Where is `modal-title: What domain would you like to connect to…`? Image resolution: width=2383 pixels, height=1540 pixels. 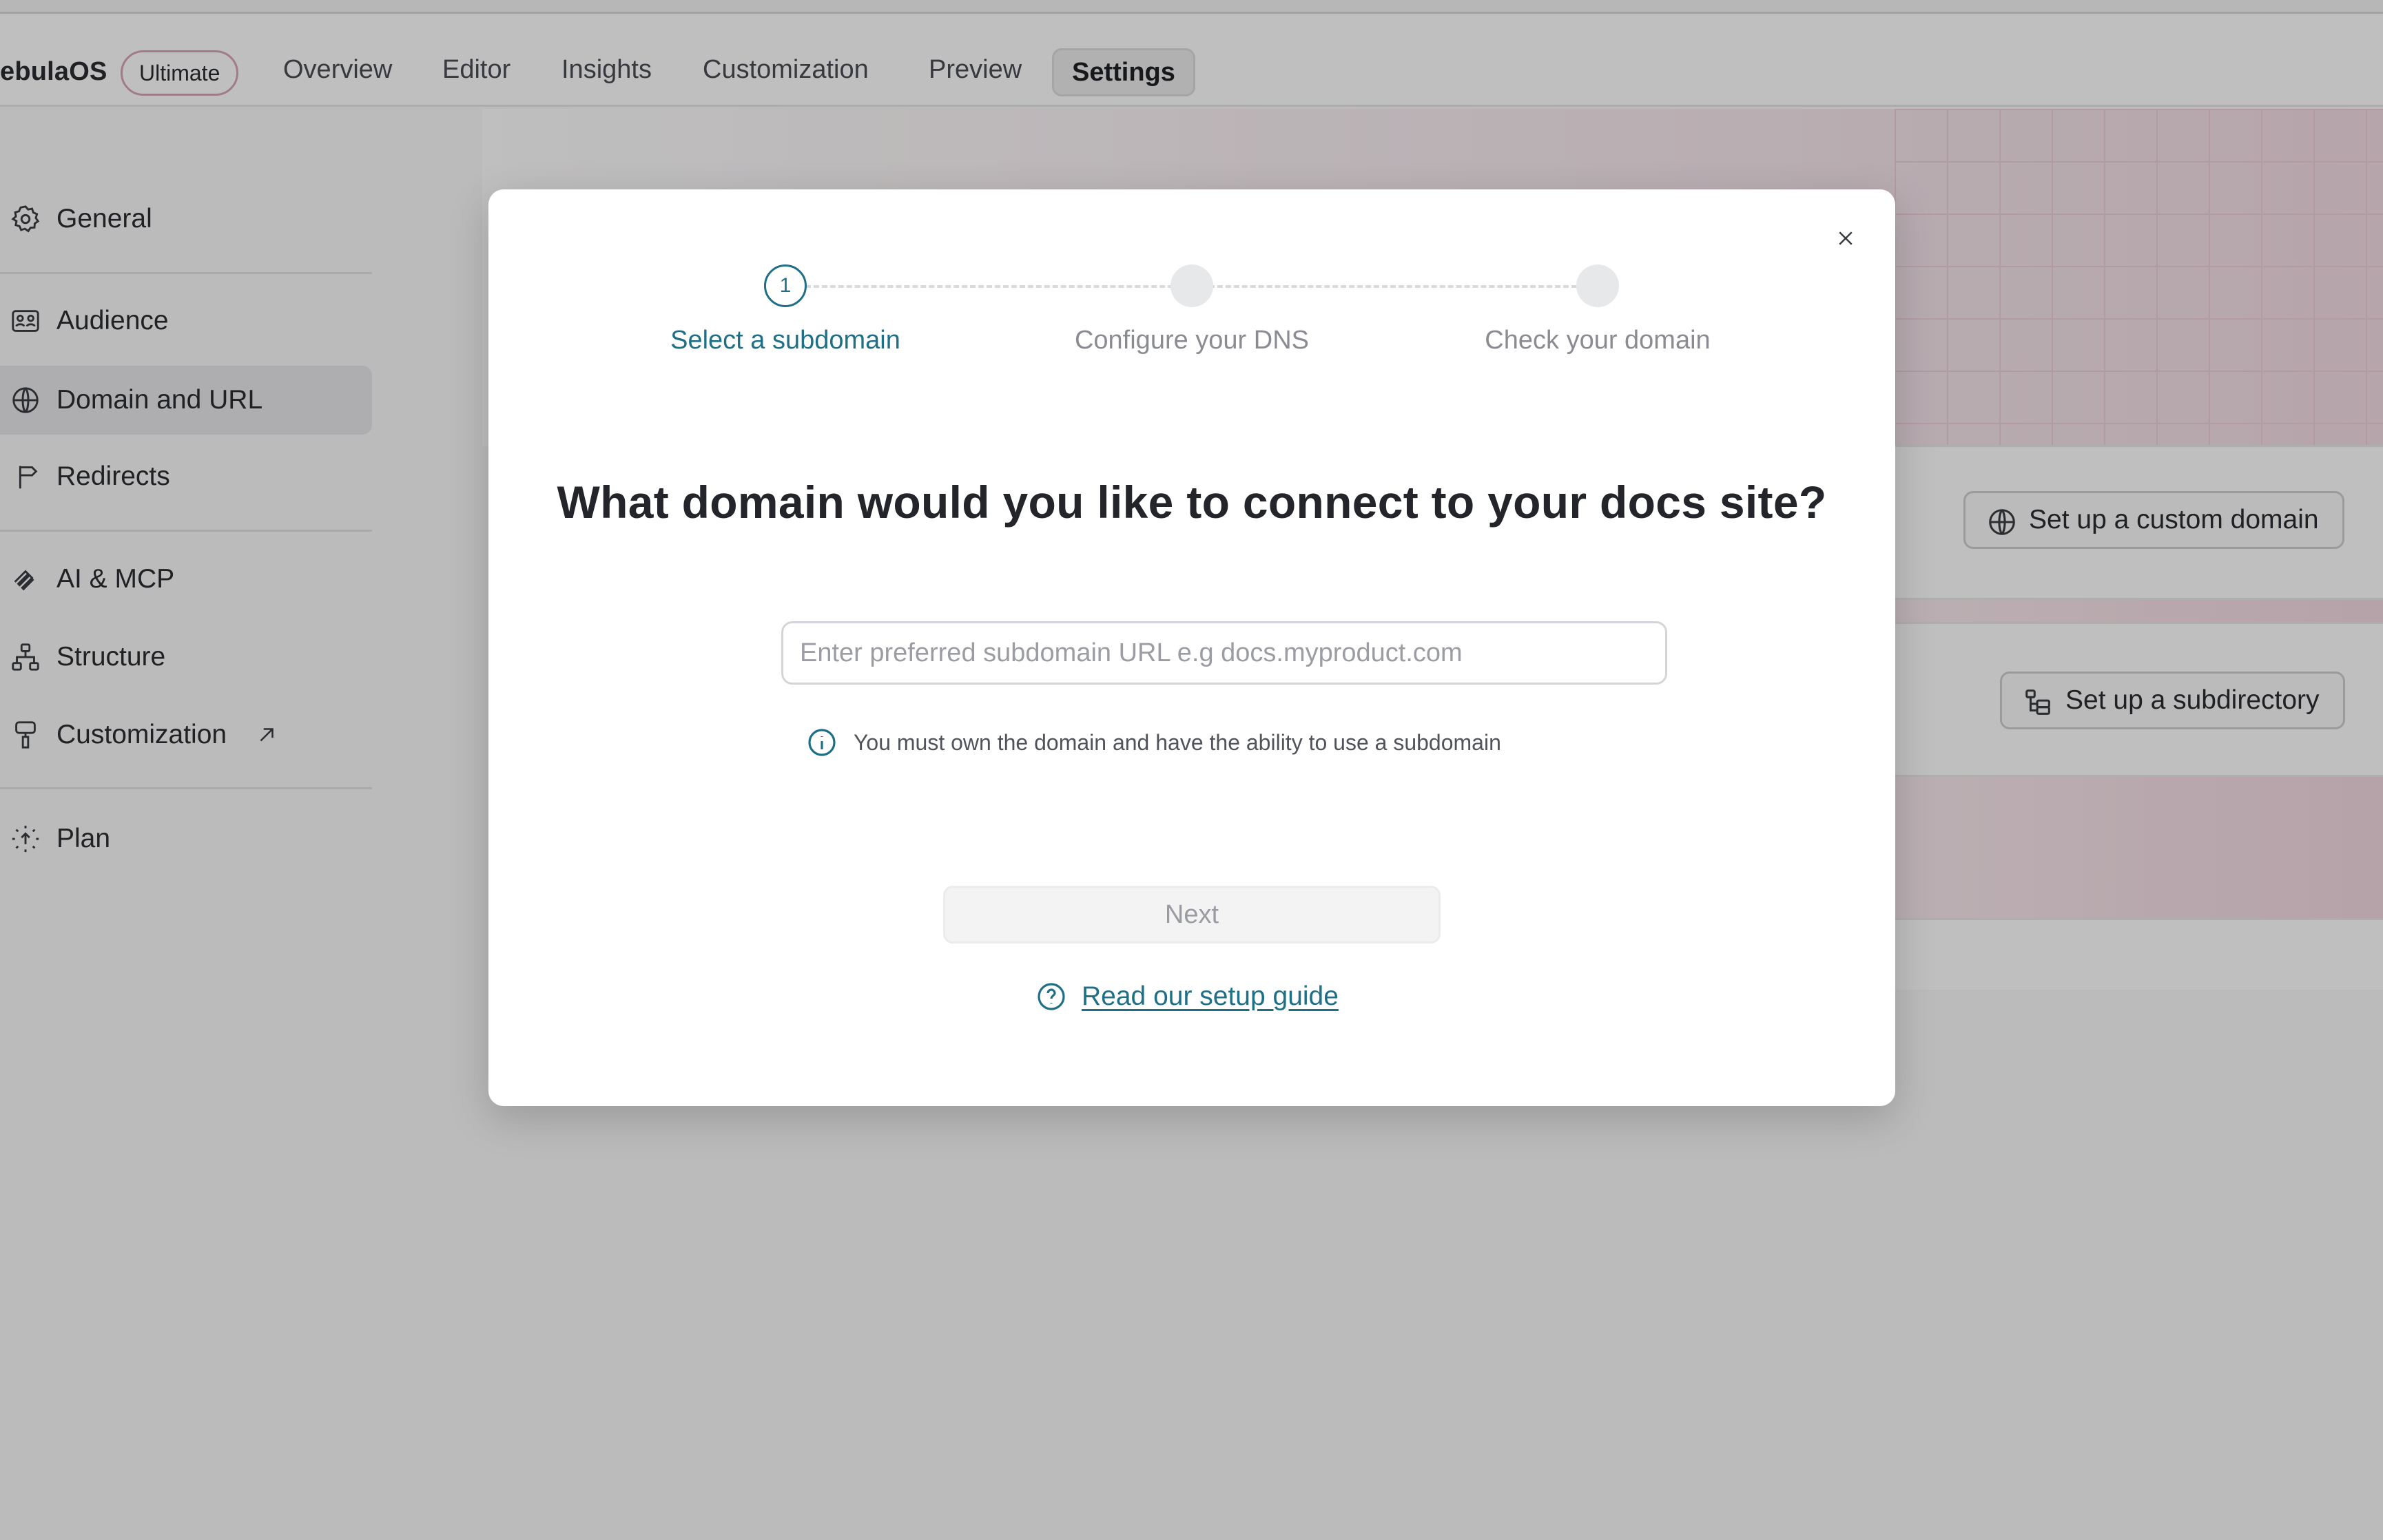
modal-title: What domain would you like to connect to… is located at coordinates (1192, 502).